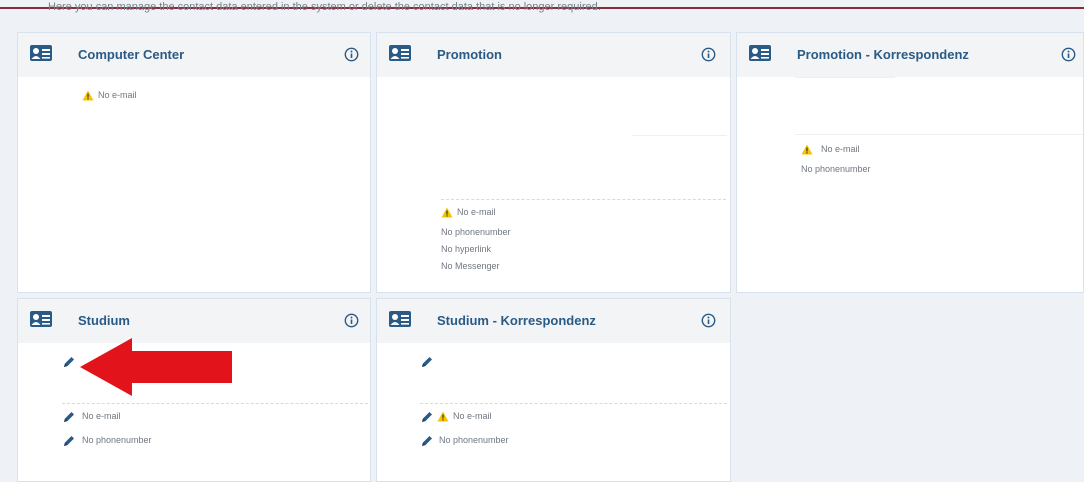  I want to click on card-header: Promotion, so click(553, 55).